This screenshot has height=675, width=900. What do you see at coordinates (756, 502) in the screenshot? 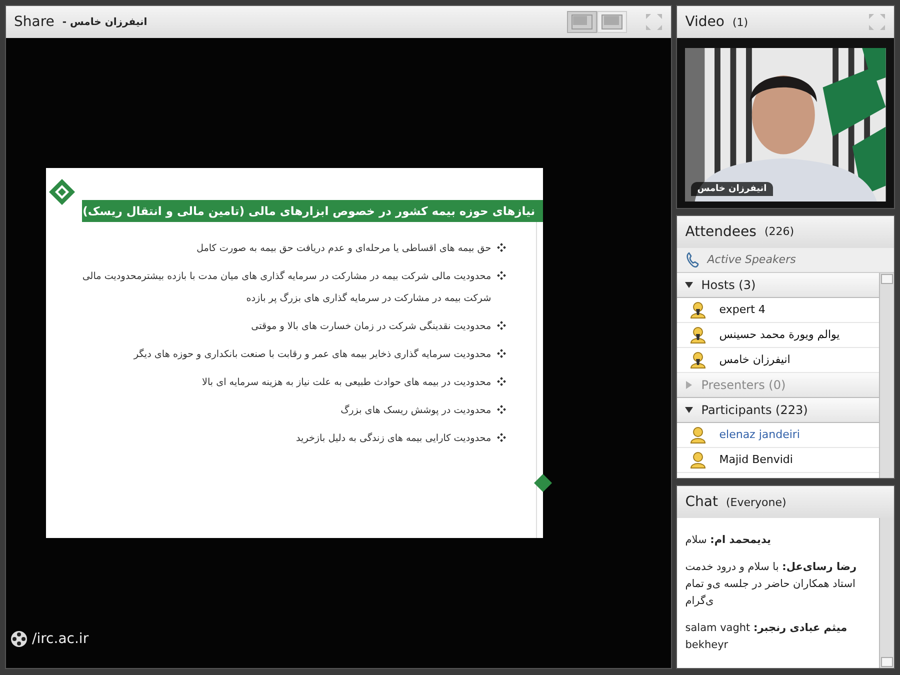
I see `chat-audience: (Everyone)` at bounding box center [756, 502].